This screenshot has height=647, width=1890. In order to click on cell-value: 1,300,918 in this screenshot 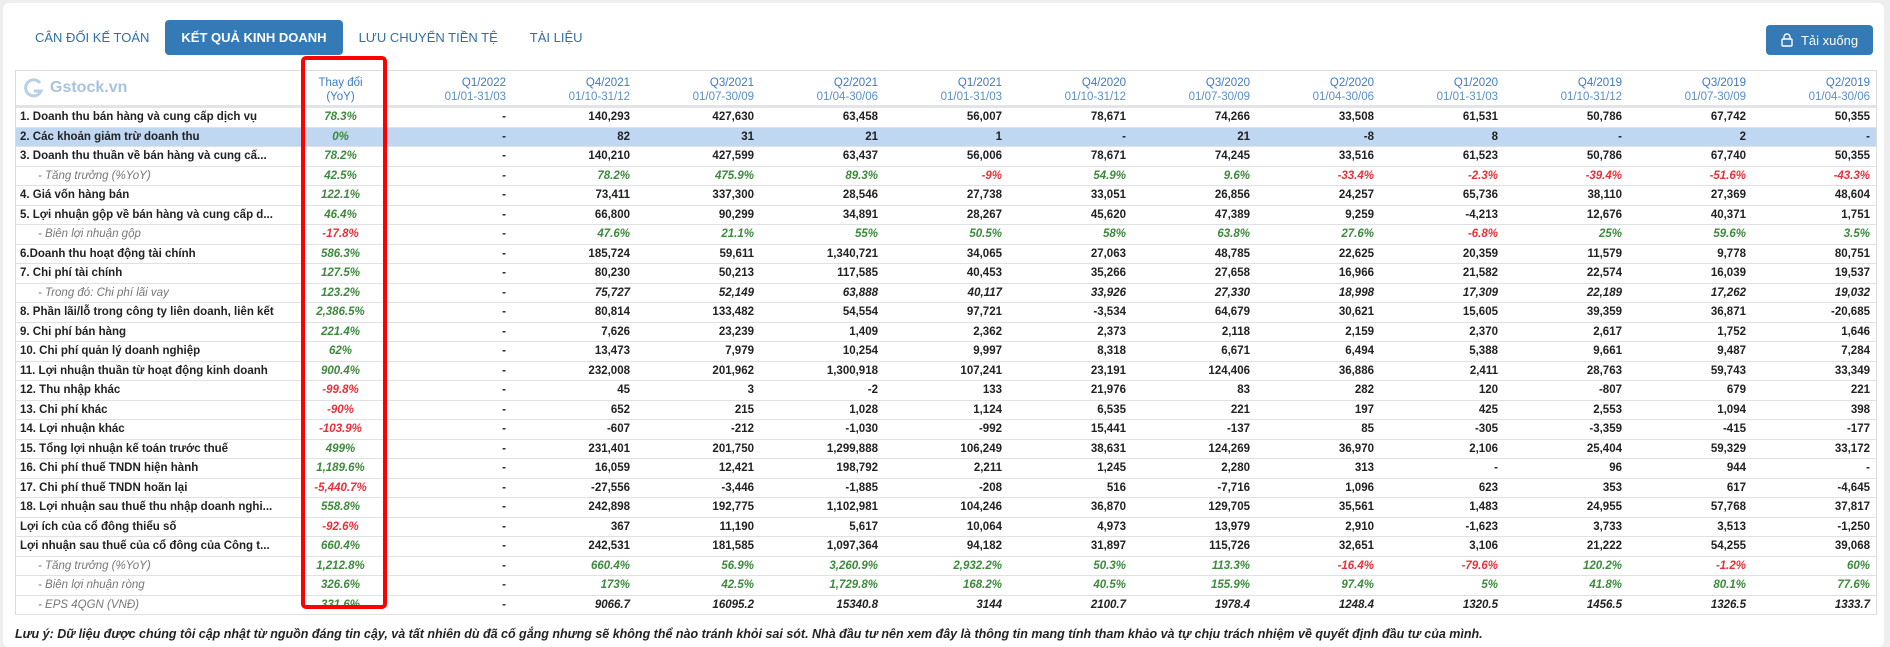, I will do `click(852, 370)`.